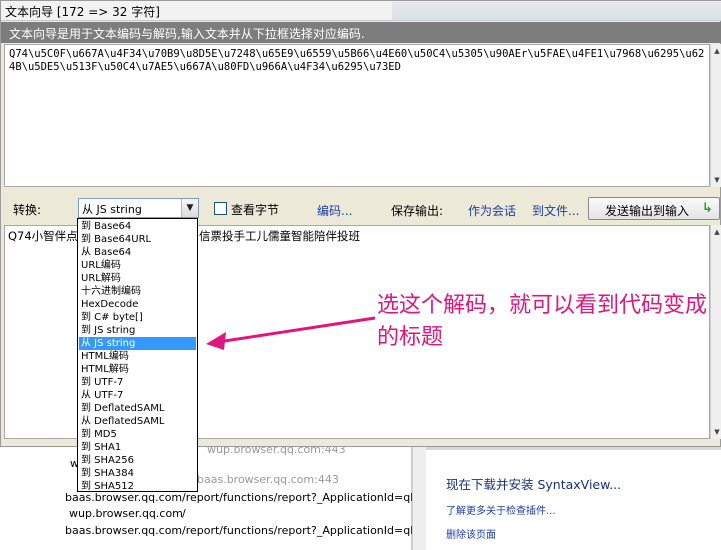  I want to click on chevron-down-icon: ▼, so click(189, 208).